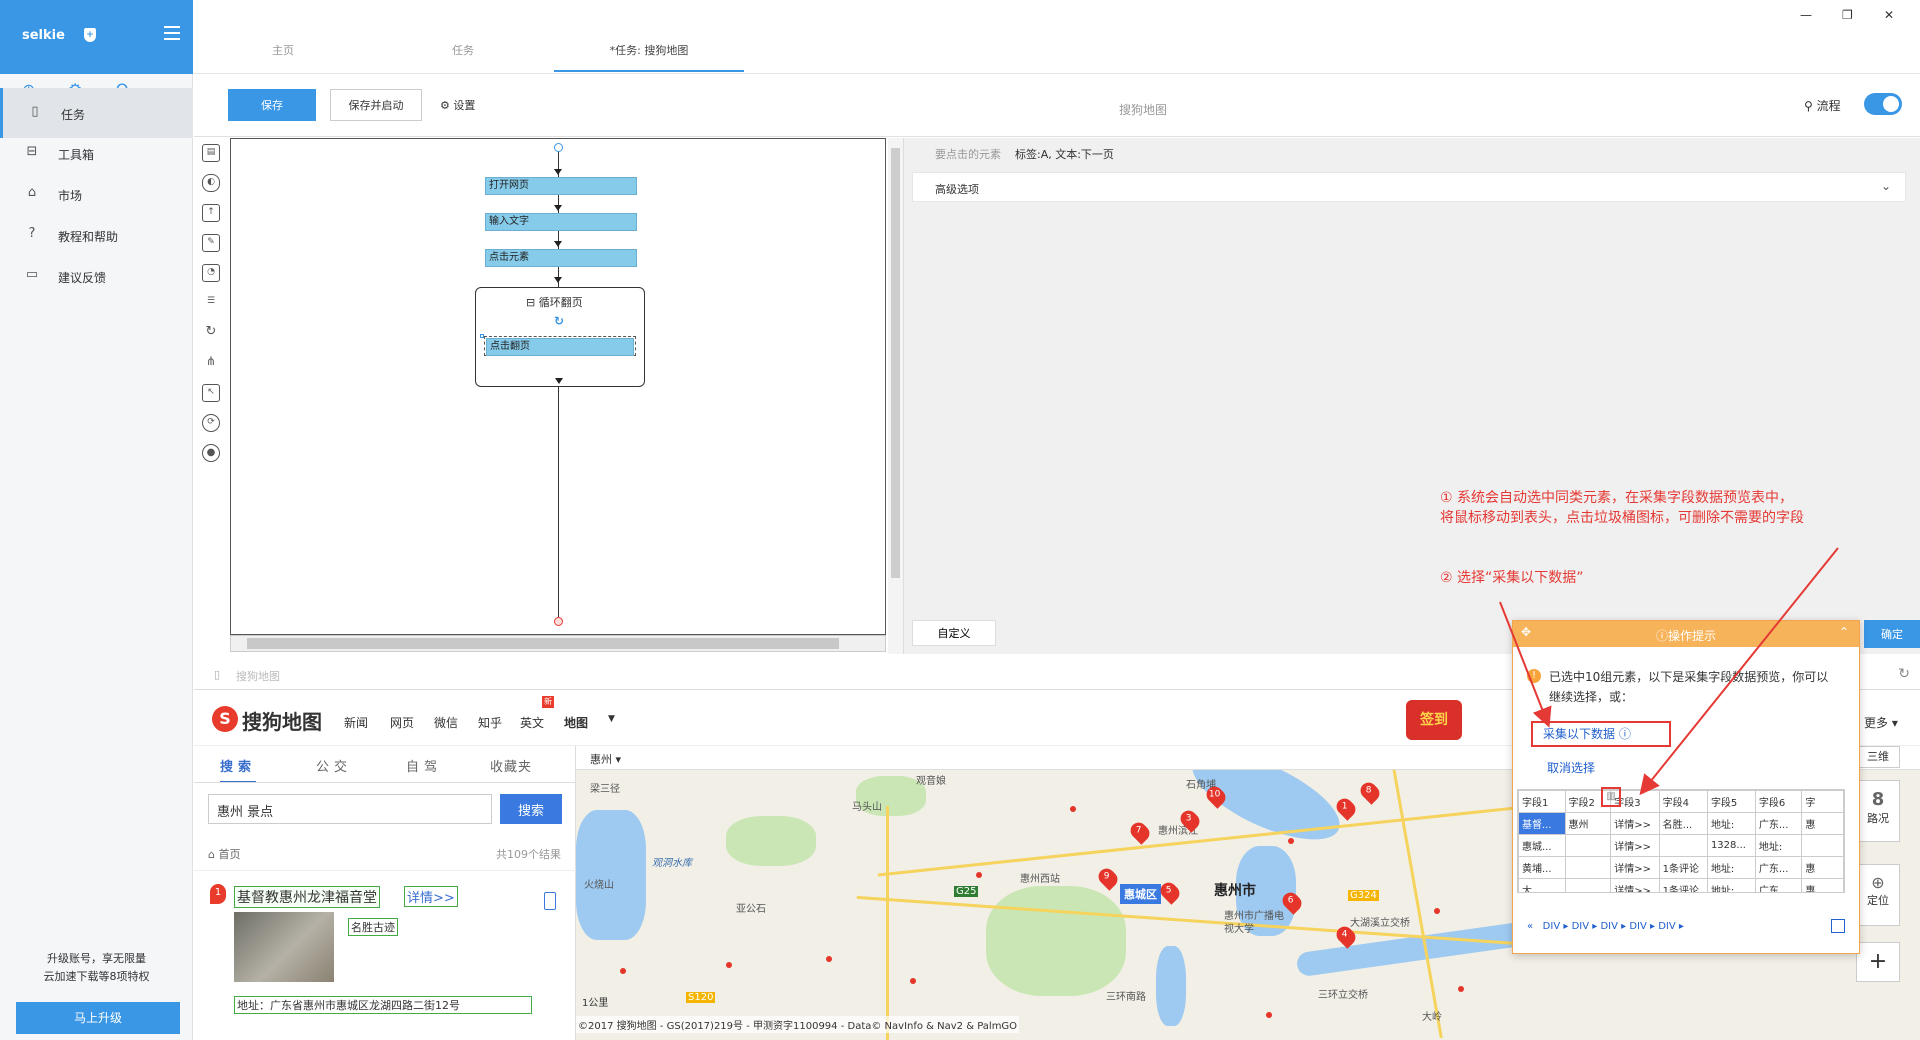  What do you see at coordinates (1878, 895) in the screenshot?
I see `locate-button: ⊕ 定位` at bounding box center [1878, 895].